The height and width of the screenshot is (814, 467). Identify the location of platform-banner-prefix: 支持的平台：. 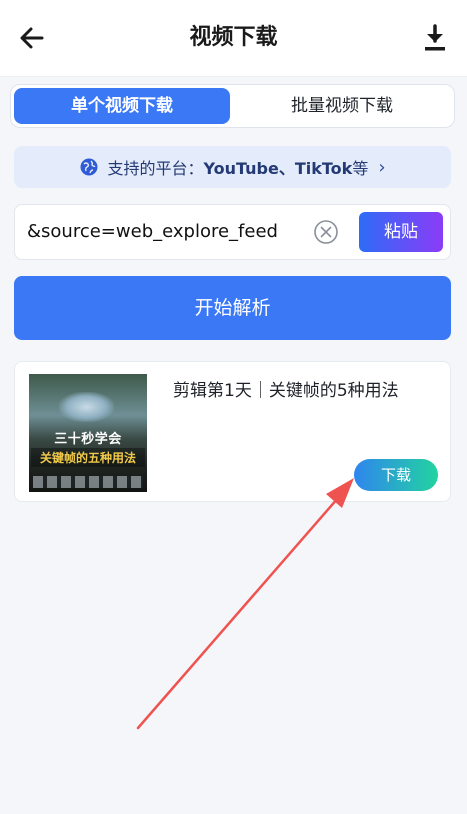
(155, 168).